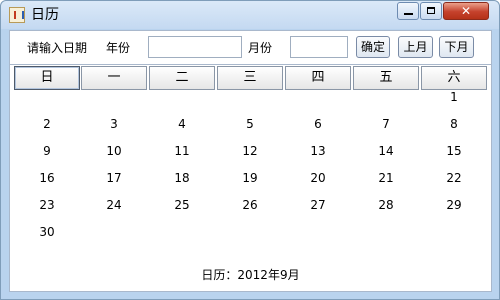  I want to click on status-footer: 日历：2012年9月, so click(250, 275).